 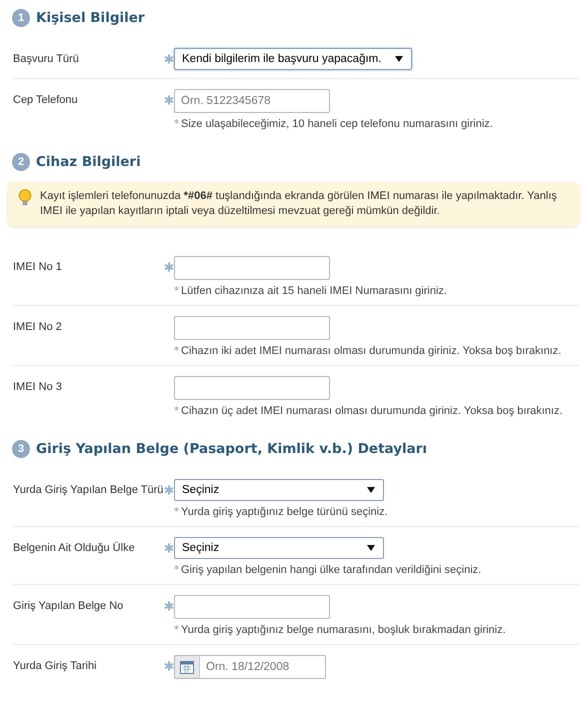 What do you see at coordinates (55, 666) in the screenshot?
I see `field-label: Yurda Giriş Tarihi` at bounding box center [55, 666].